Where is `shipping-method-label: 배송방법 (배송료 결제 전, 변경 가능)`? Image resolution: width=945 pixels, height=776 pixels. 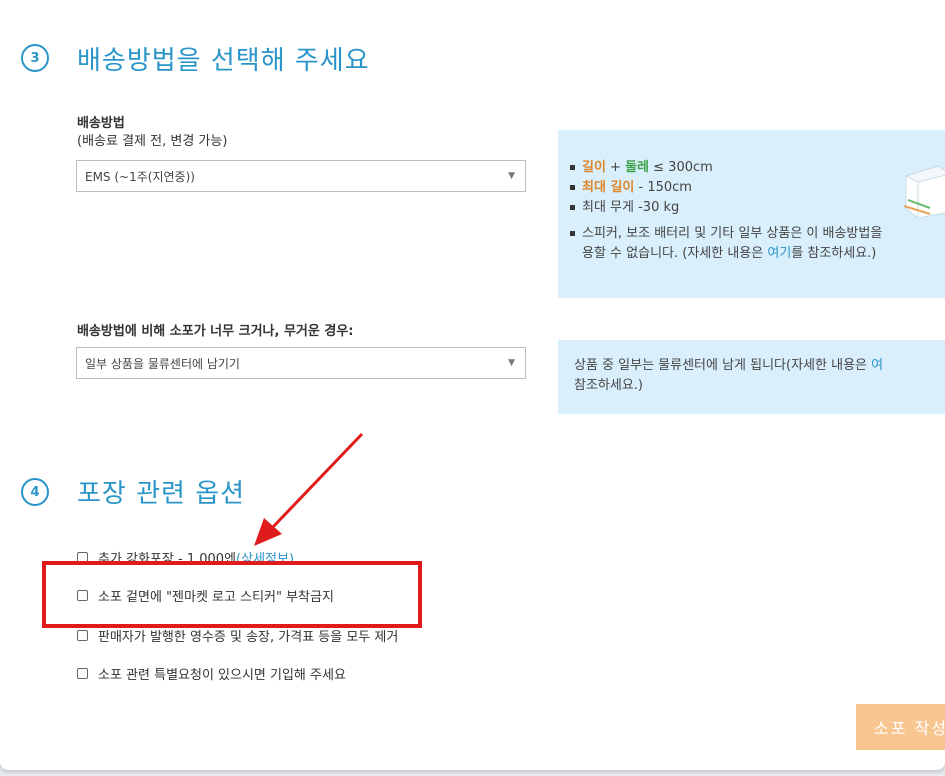 shipping-method-label: 배송방법 (배송료 결제 전, 변경 가능) is located at coordinates (152, 133).